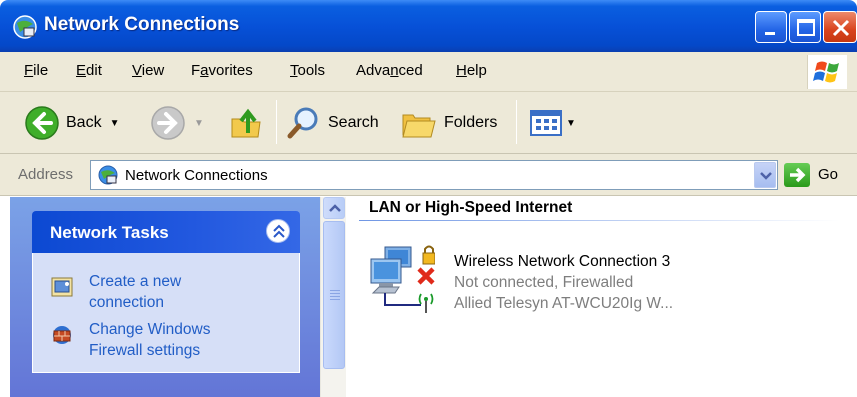  Describe the element at coordinates (196, 175) in the screenshot. I see `address-value: Network Connections` at that location.